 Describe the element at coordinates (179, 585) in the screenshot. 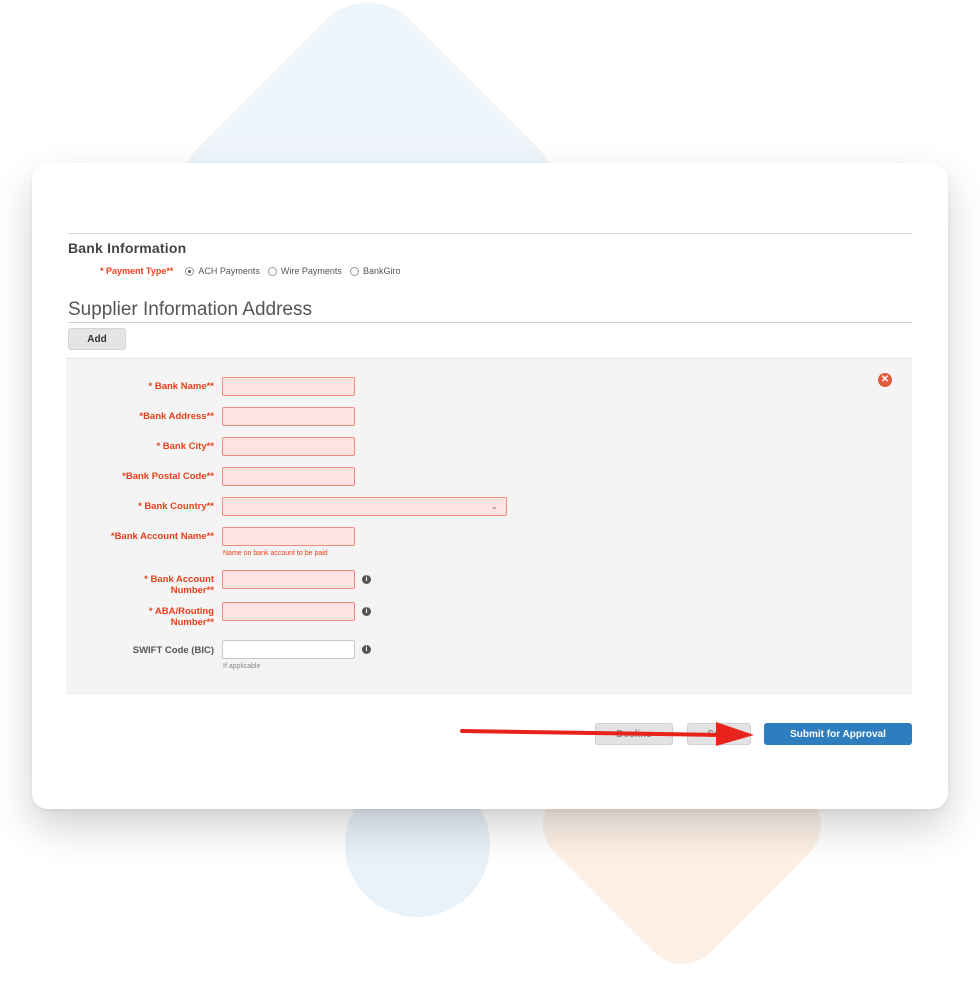

I see `bank-account-number-label: * Bank Account Number**` at that location.